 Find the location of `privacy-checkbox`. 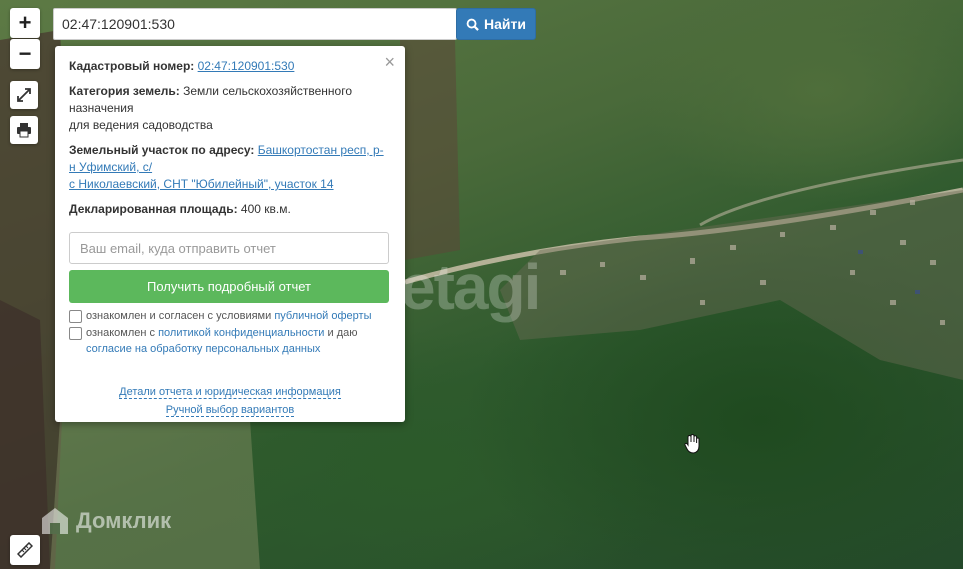

privacy-checkbox is located at coordinates (75, 333).